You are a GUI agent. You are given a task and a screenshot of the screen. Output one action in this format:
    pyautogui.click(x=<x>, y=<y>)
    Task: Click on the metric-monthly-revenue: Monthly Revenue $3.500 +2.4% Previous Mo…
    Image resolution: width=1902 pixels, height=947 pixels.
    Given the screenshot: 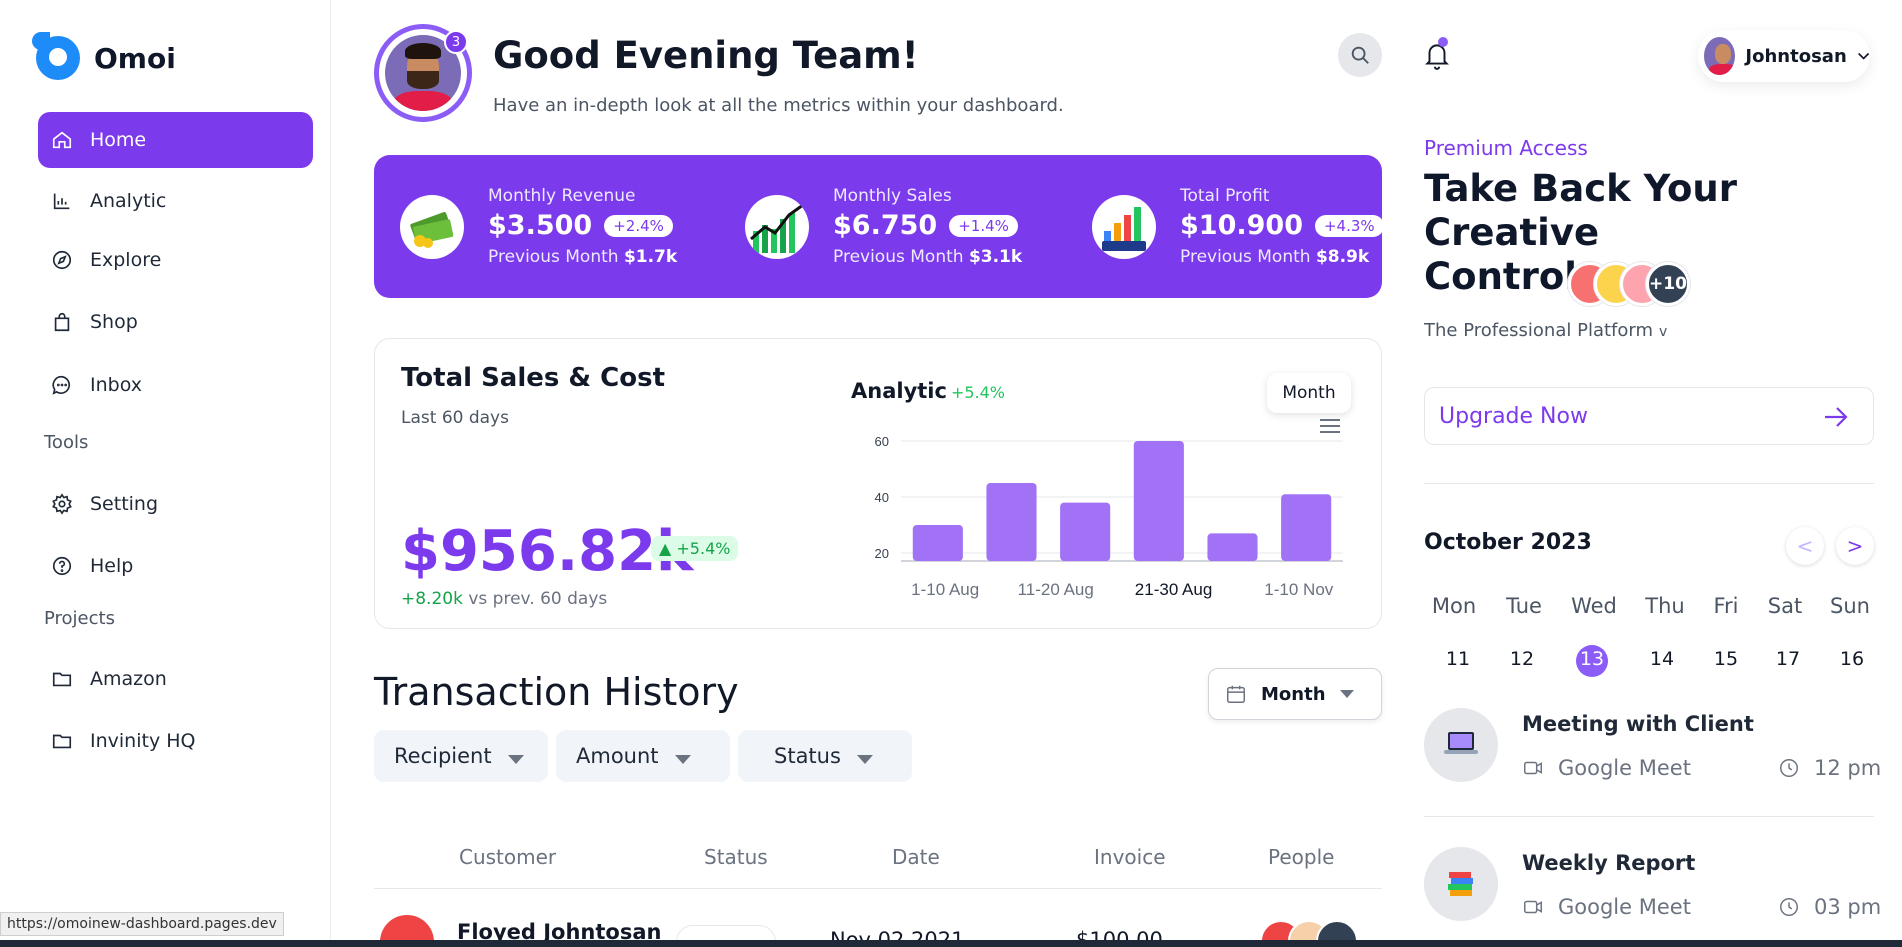 What is the action you would take?
    pyautogui.click(x=538, y=226)
    